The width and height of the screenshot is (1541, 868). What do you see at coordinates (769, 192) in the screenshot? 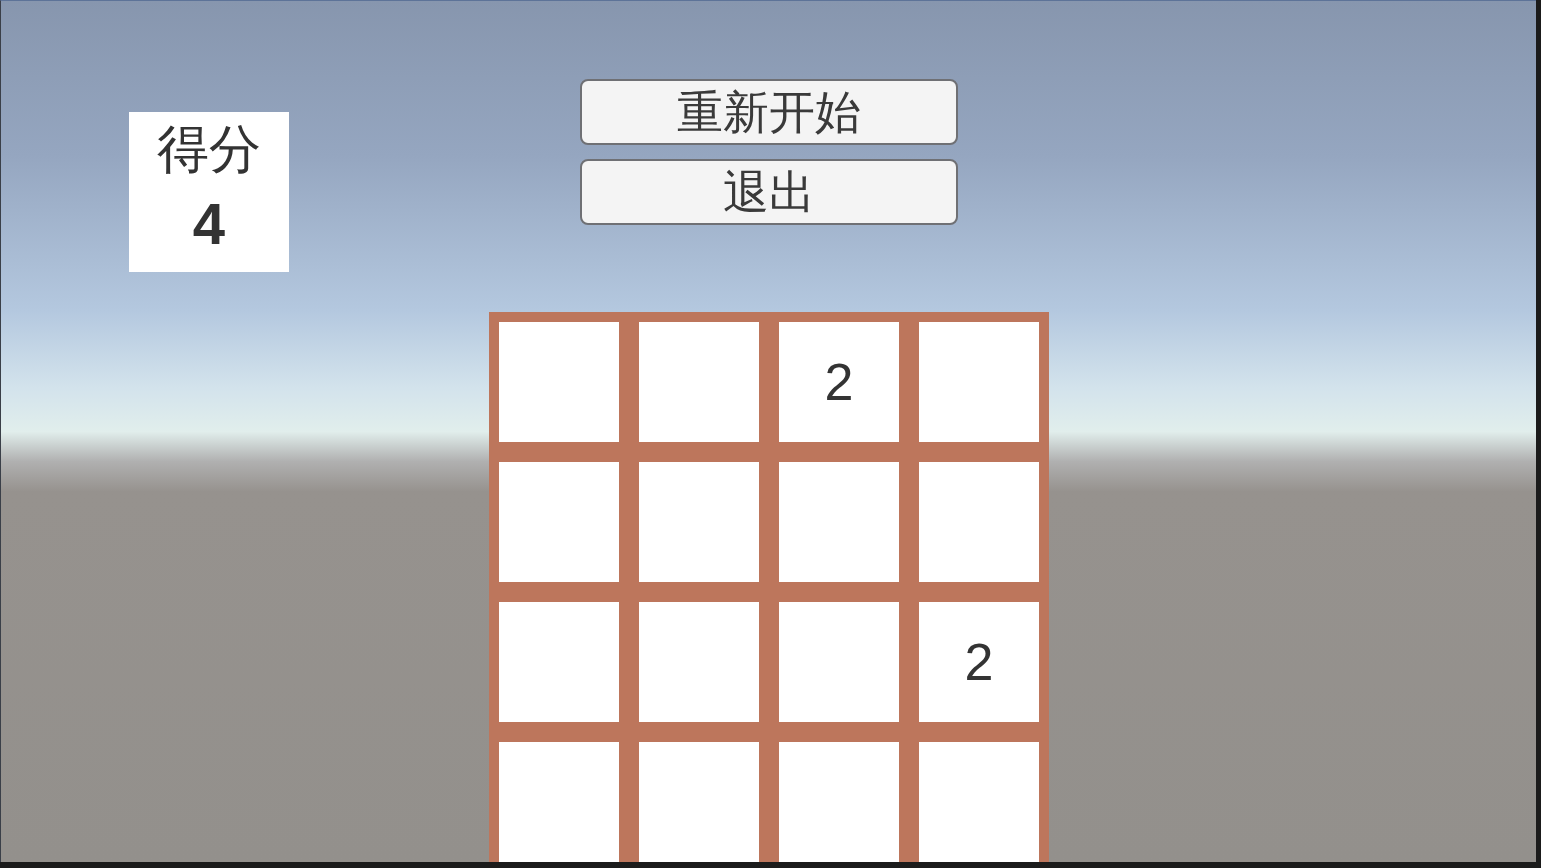
I see `quit-button: 退出` at bounding box center [769, 192].